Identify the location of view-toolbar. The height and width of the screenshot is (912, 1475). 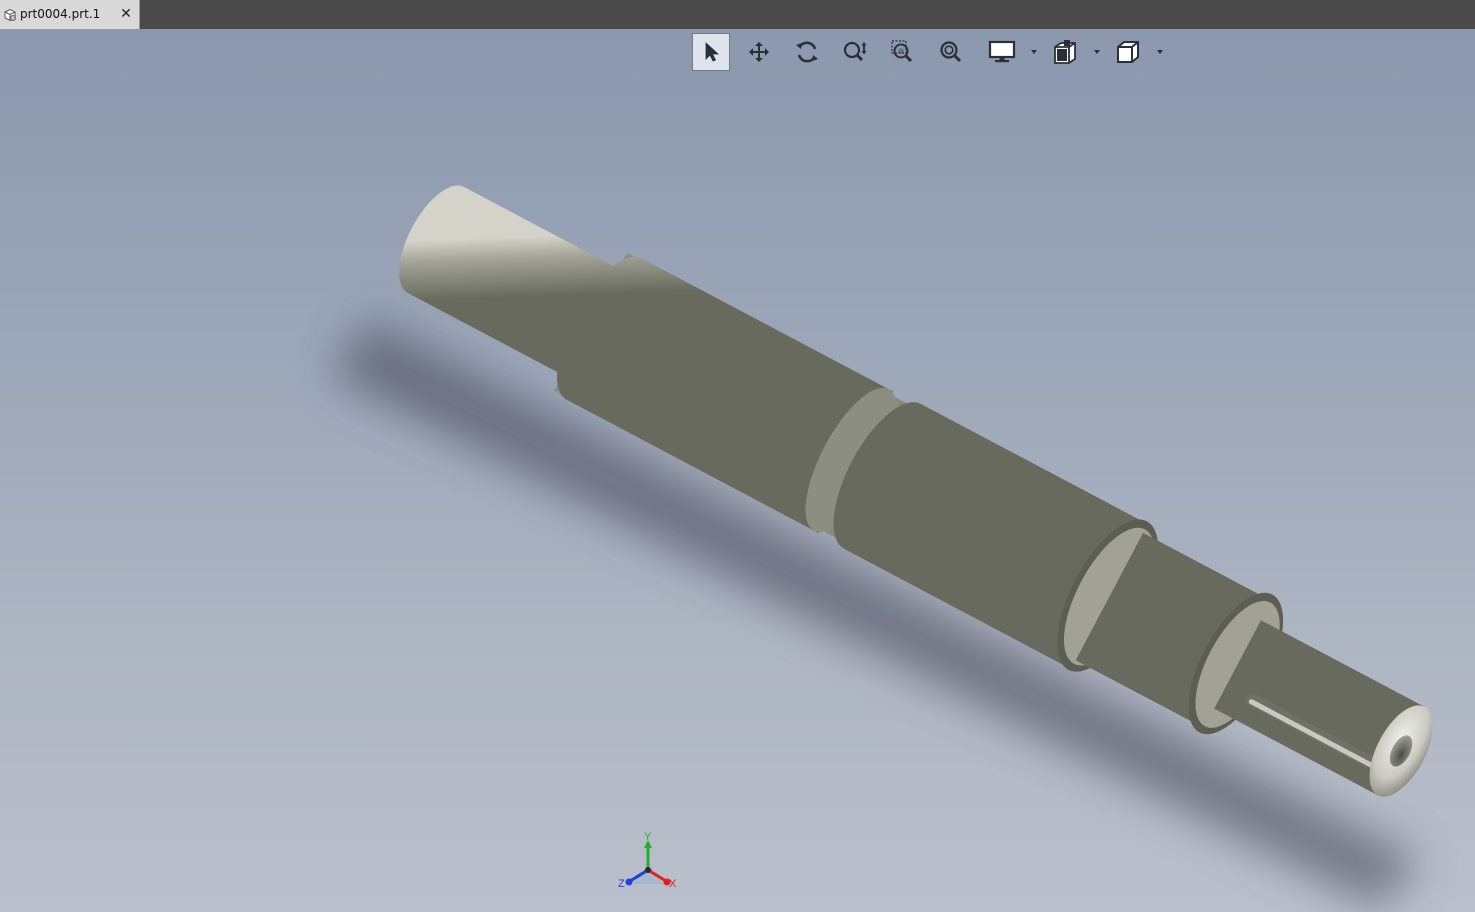
(932, 53).